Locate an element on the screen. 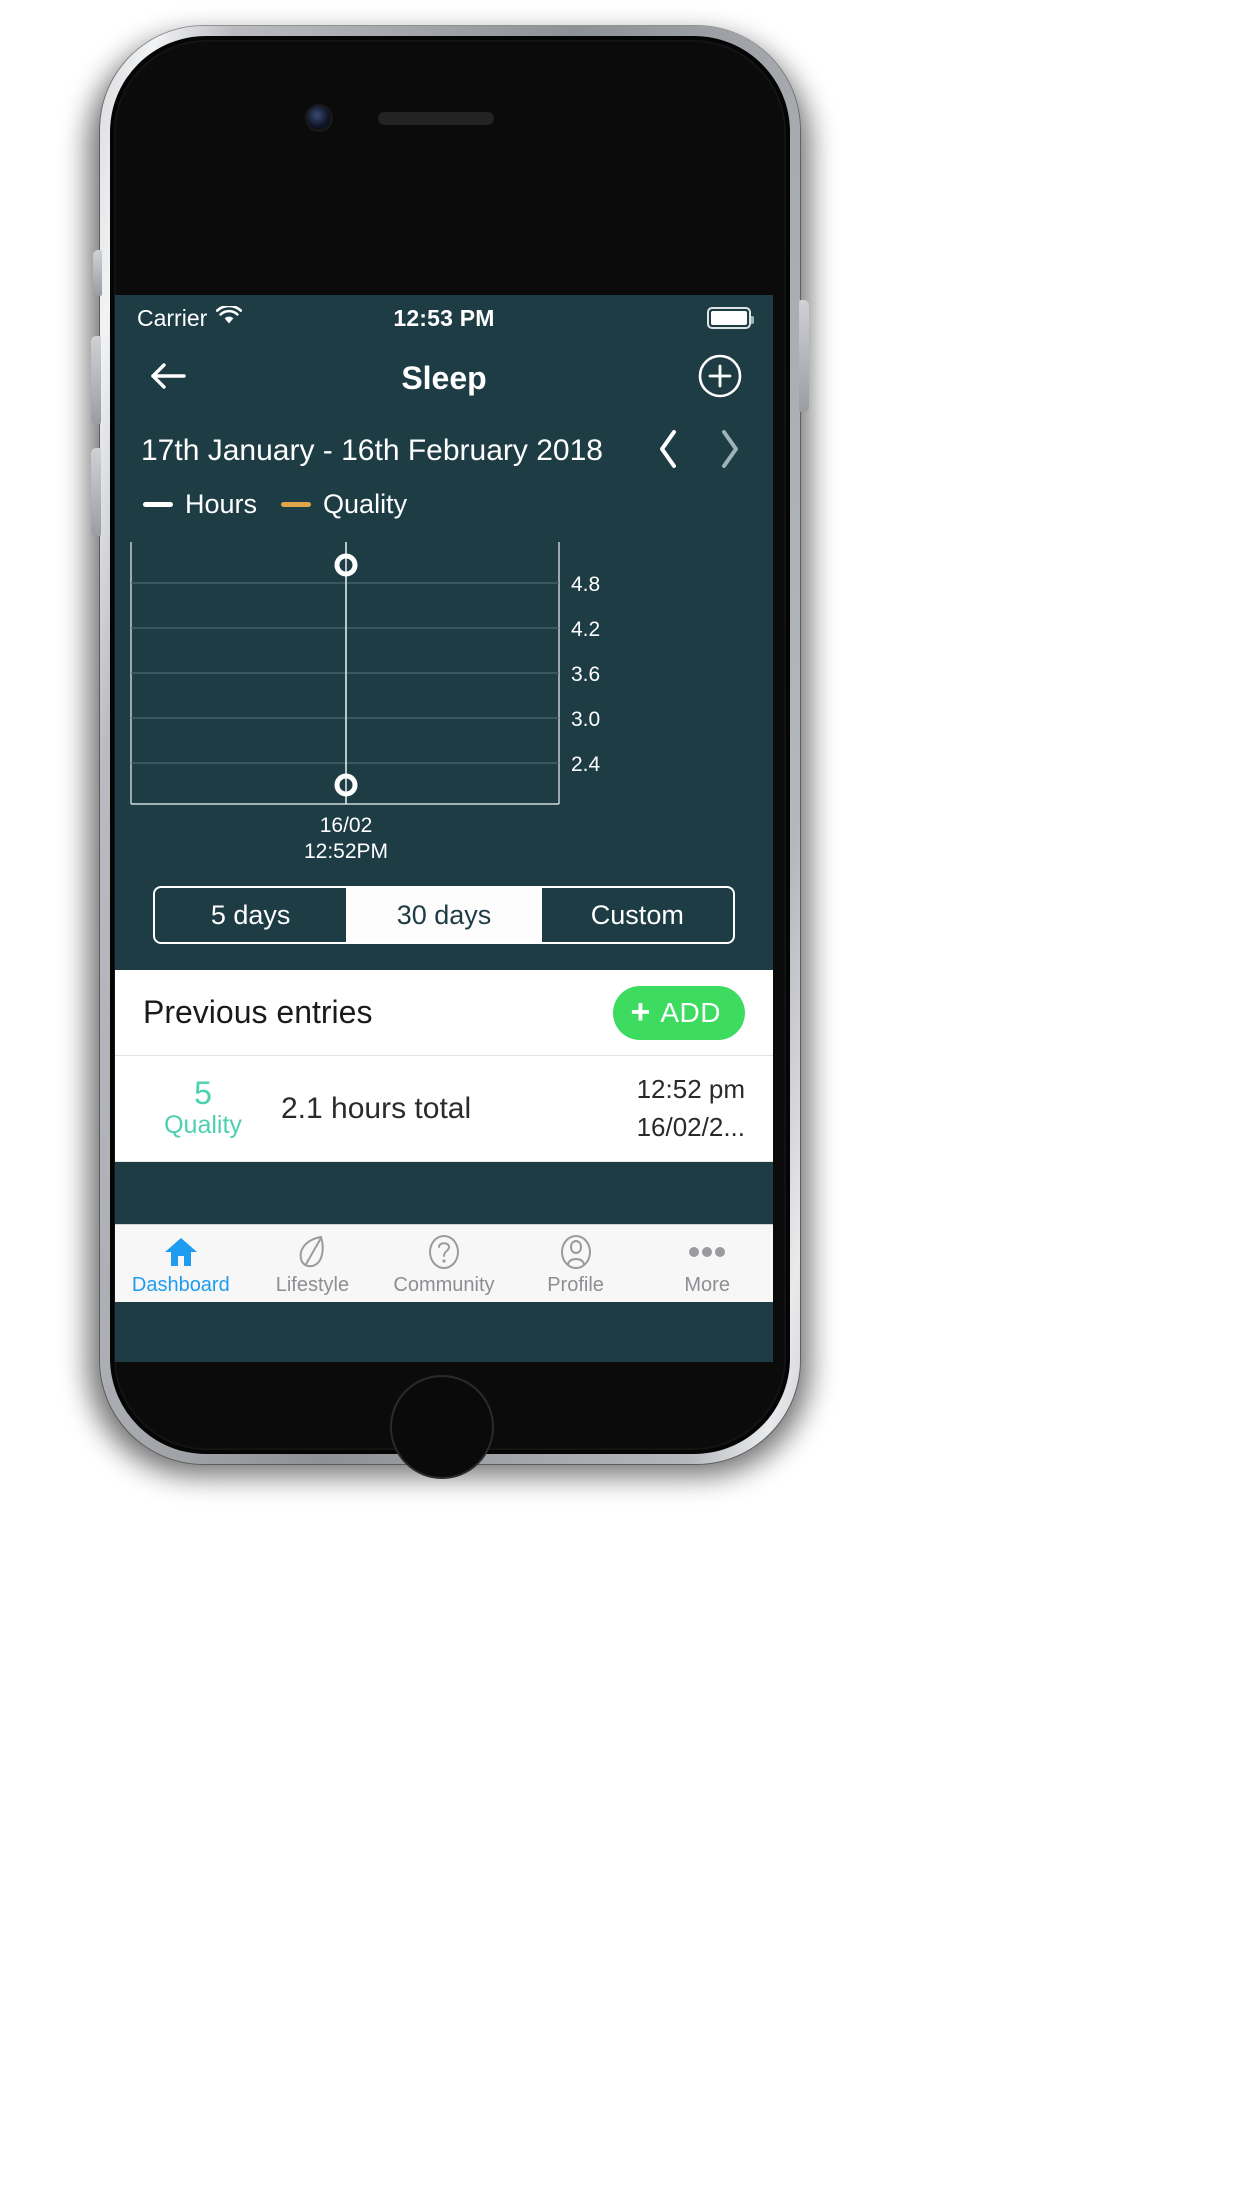  legend-swatch-quality is located at coordinates (296, 504).